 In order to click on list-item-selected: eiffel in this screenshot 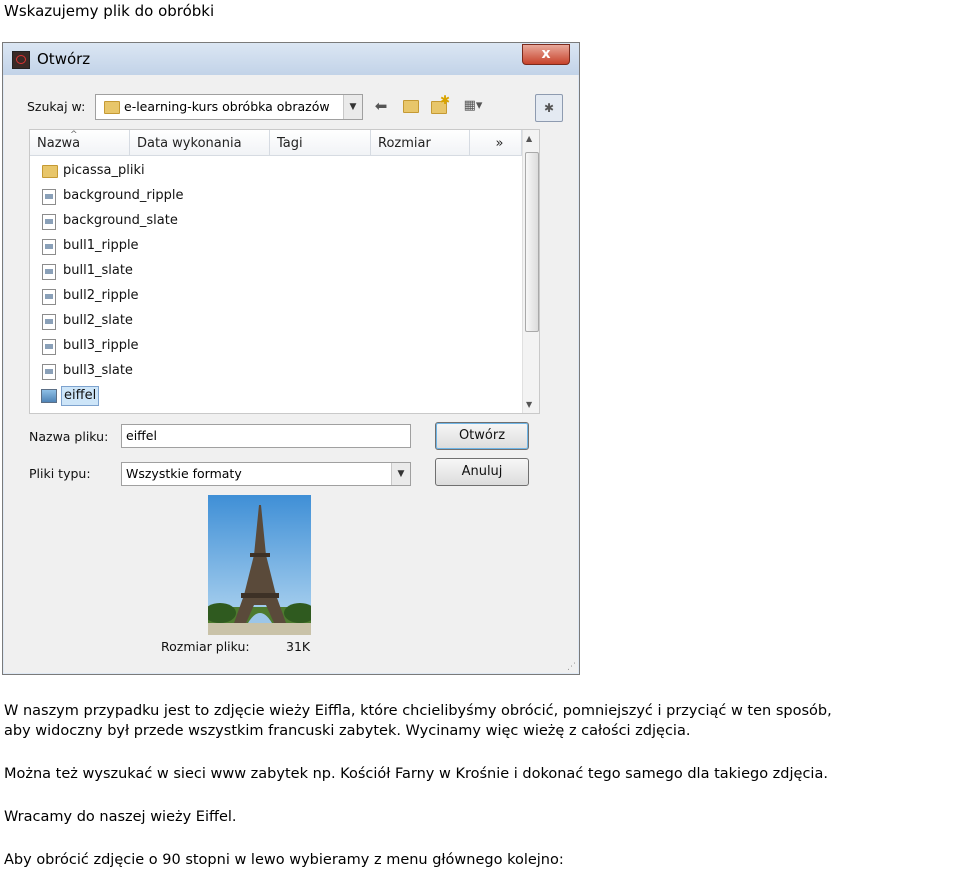, I will do `click(186, 396)`.